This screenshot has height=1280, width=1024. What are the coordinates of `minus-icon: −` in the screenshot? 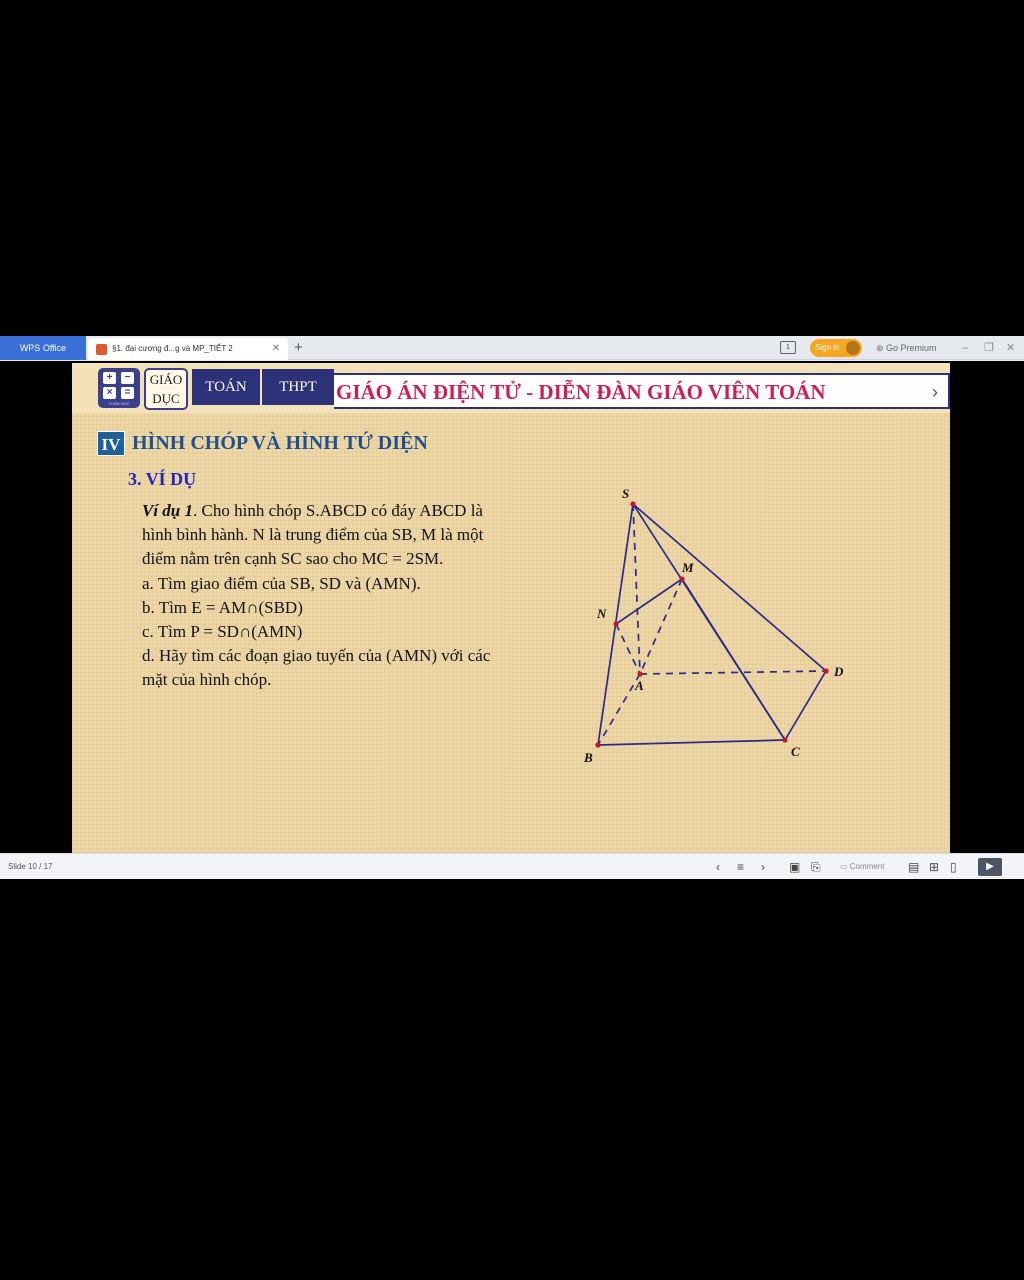 It's located at (127, 378).